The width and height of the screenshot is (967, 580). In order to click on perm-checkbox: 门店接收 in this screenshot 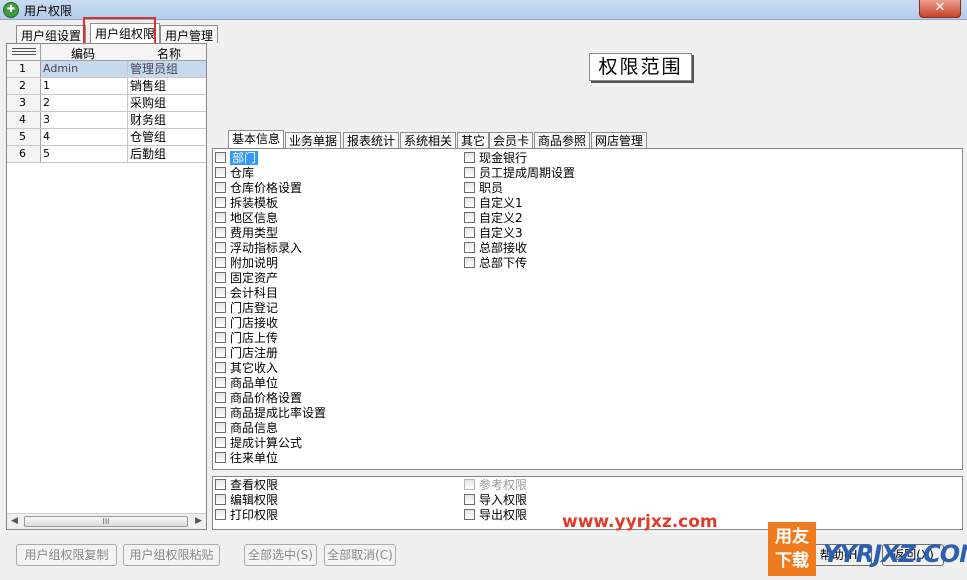, I will do `click(246, 323)`.